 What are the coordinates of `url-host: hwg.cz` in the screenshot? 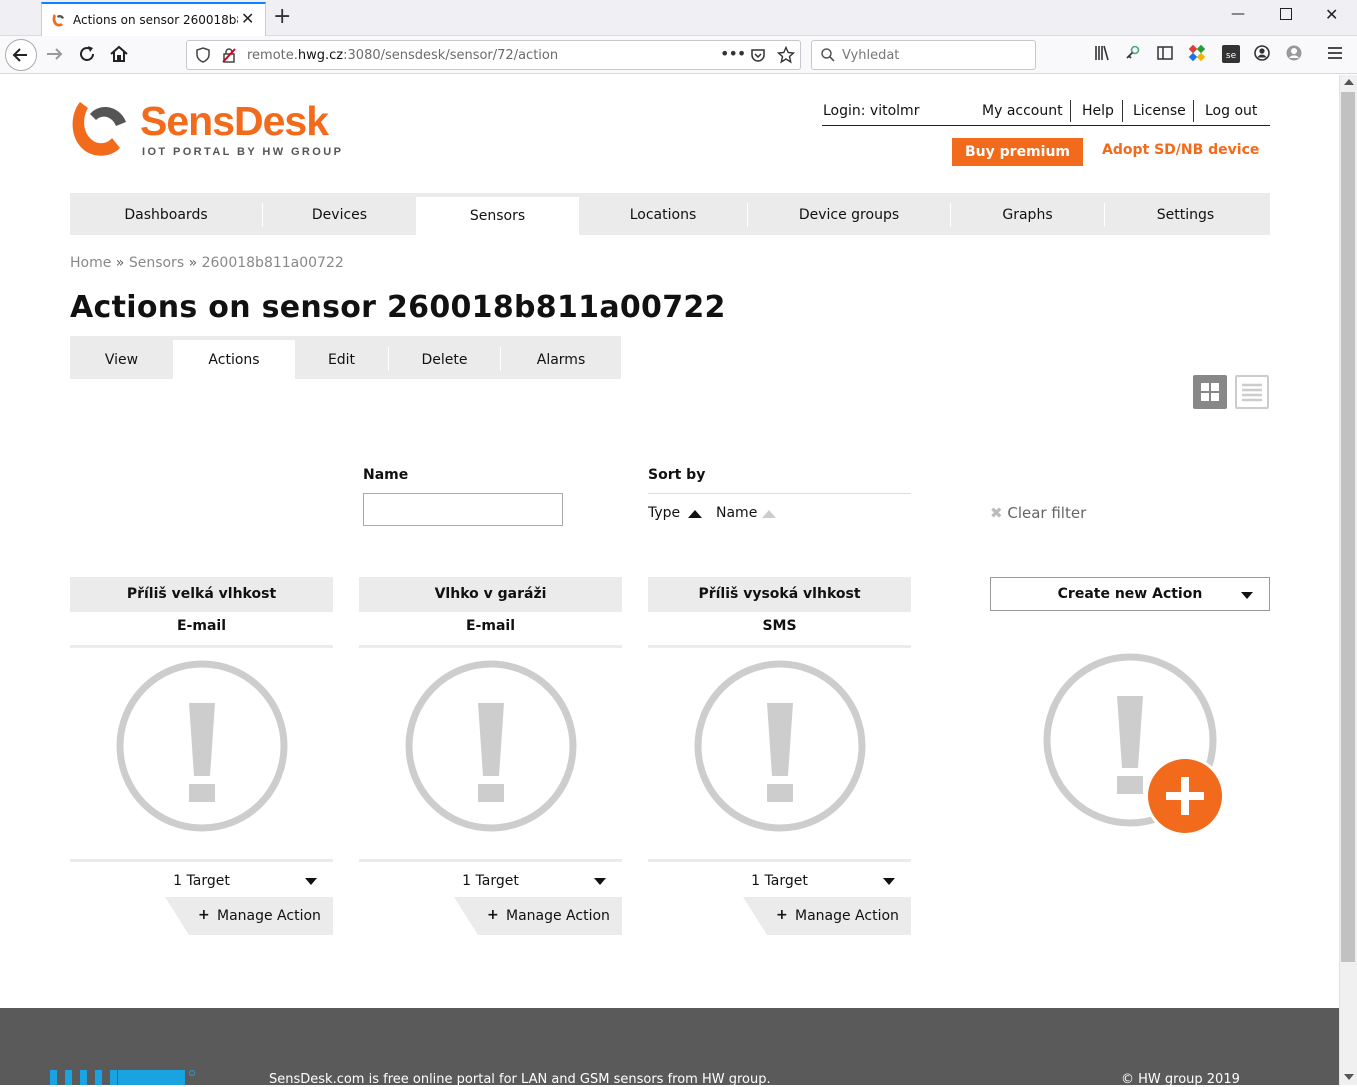 It's located at (320, 55).